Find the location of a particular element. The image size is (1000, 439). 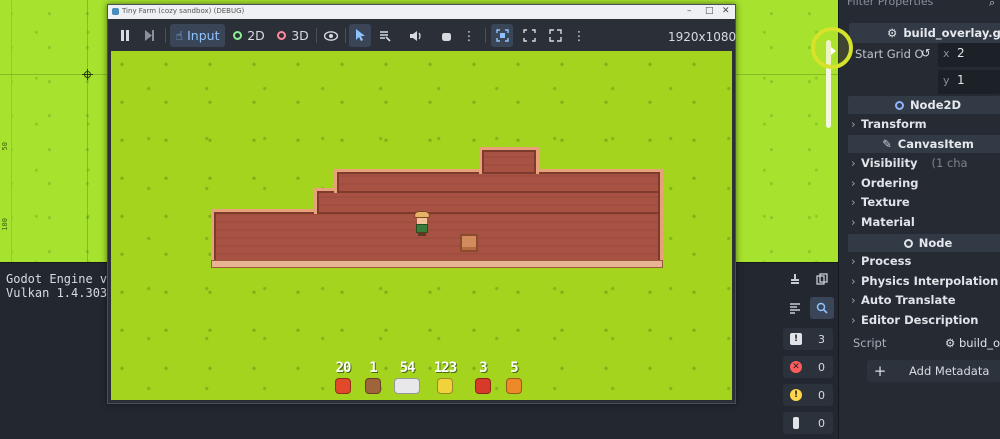

brush-icon: ✎ is located at coordinates (887, 144).